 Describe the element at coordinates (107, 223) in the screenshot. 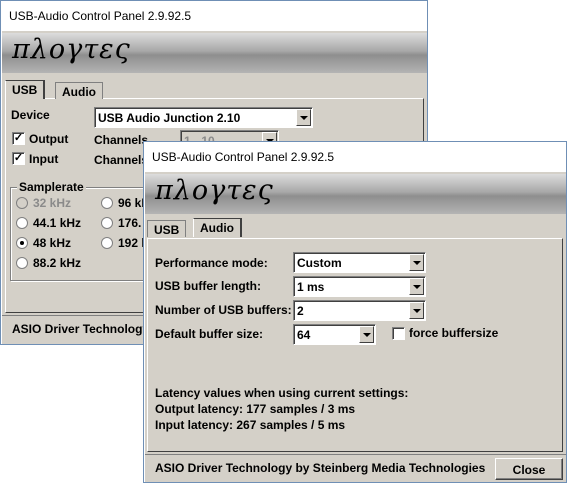

I see `back-rate-176-radio` at that location.